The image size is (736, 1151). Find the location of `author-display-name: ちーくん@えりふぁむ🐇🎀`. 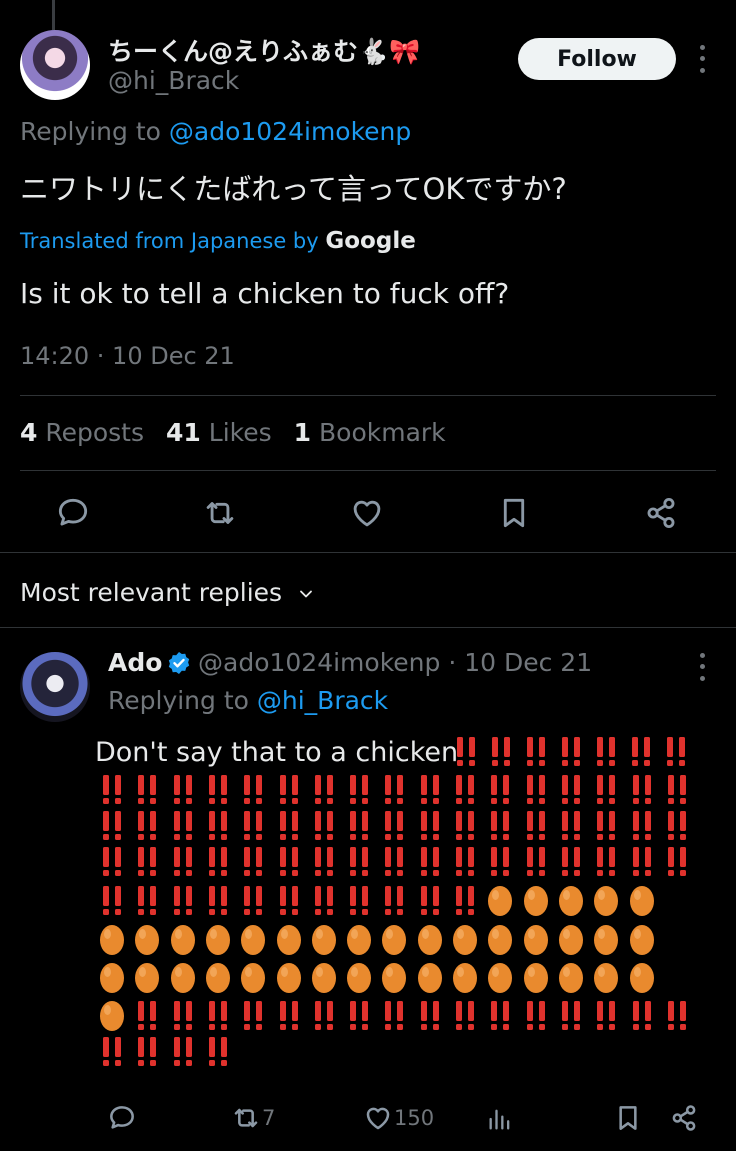

author-display-name: ちーくん@えりふぁむ🐇🎀 is located at coordinates (264, 50).